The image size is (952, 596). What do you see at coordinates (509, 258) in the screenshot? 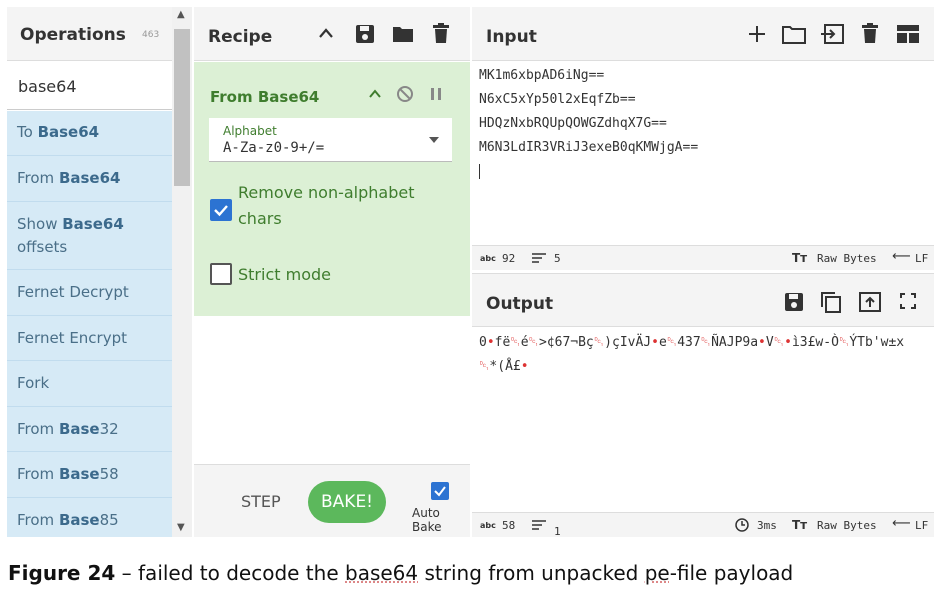
I see `input-length: 92` at bounding box center [509, 258].